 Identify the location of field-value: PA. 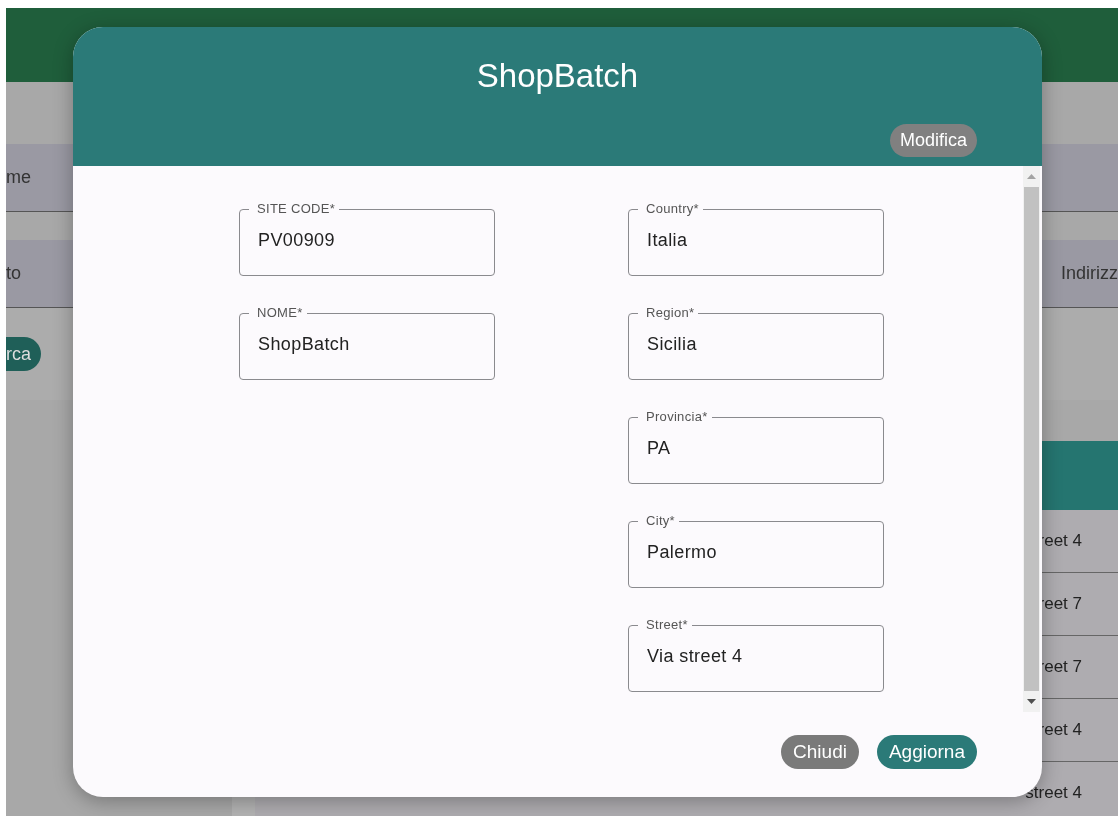
(659, 448).